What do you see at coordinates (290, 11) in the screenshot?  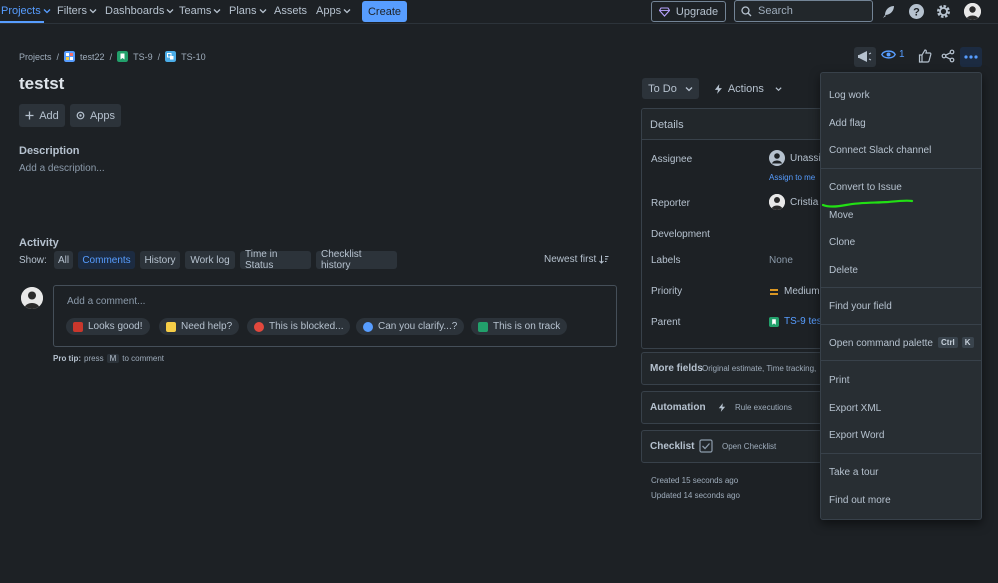 I see `nav-assets: Assets` at bounding box center [290, 11].